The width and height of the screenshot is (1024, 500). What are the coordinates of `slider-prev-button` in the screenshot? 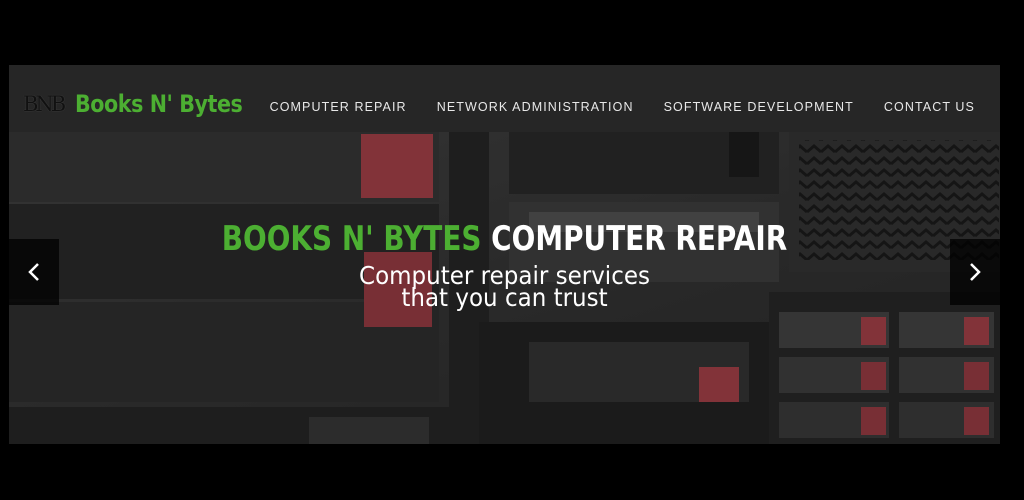 It's located at (34, 272).